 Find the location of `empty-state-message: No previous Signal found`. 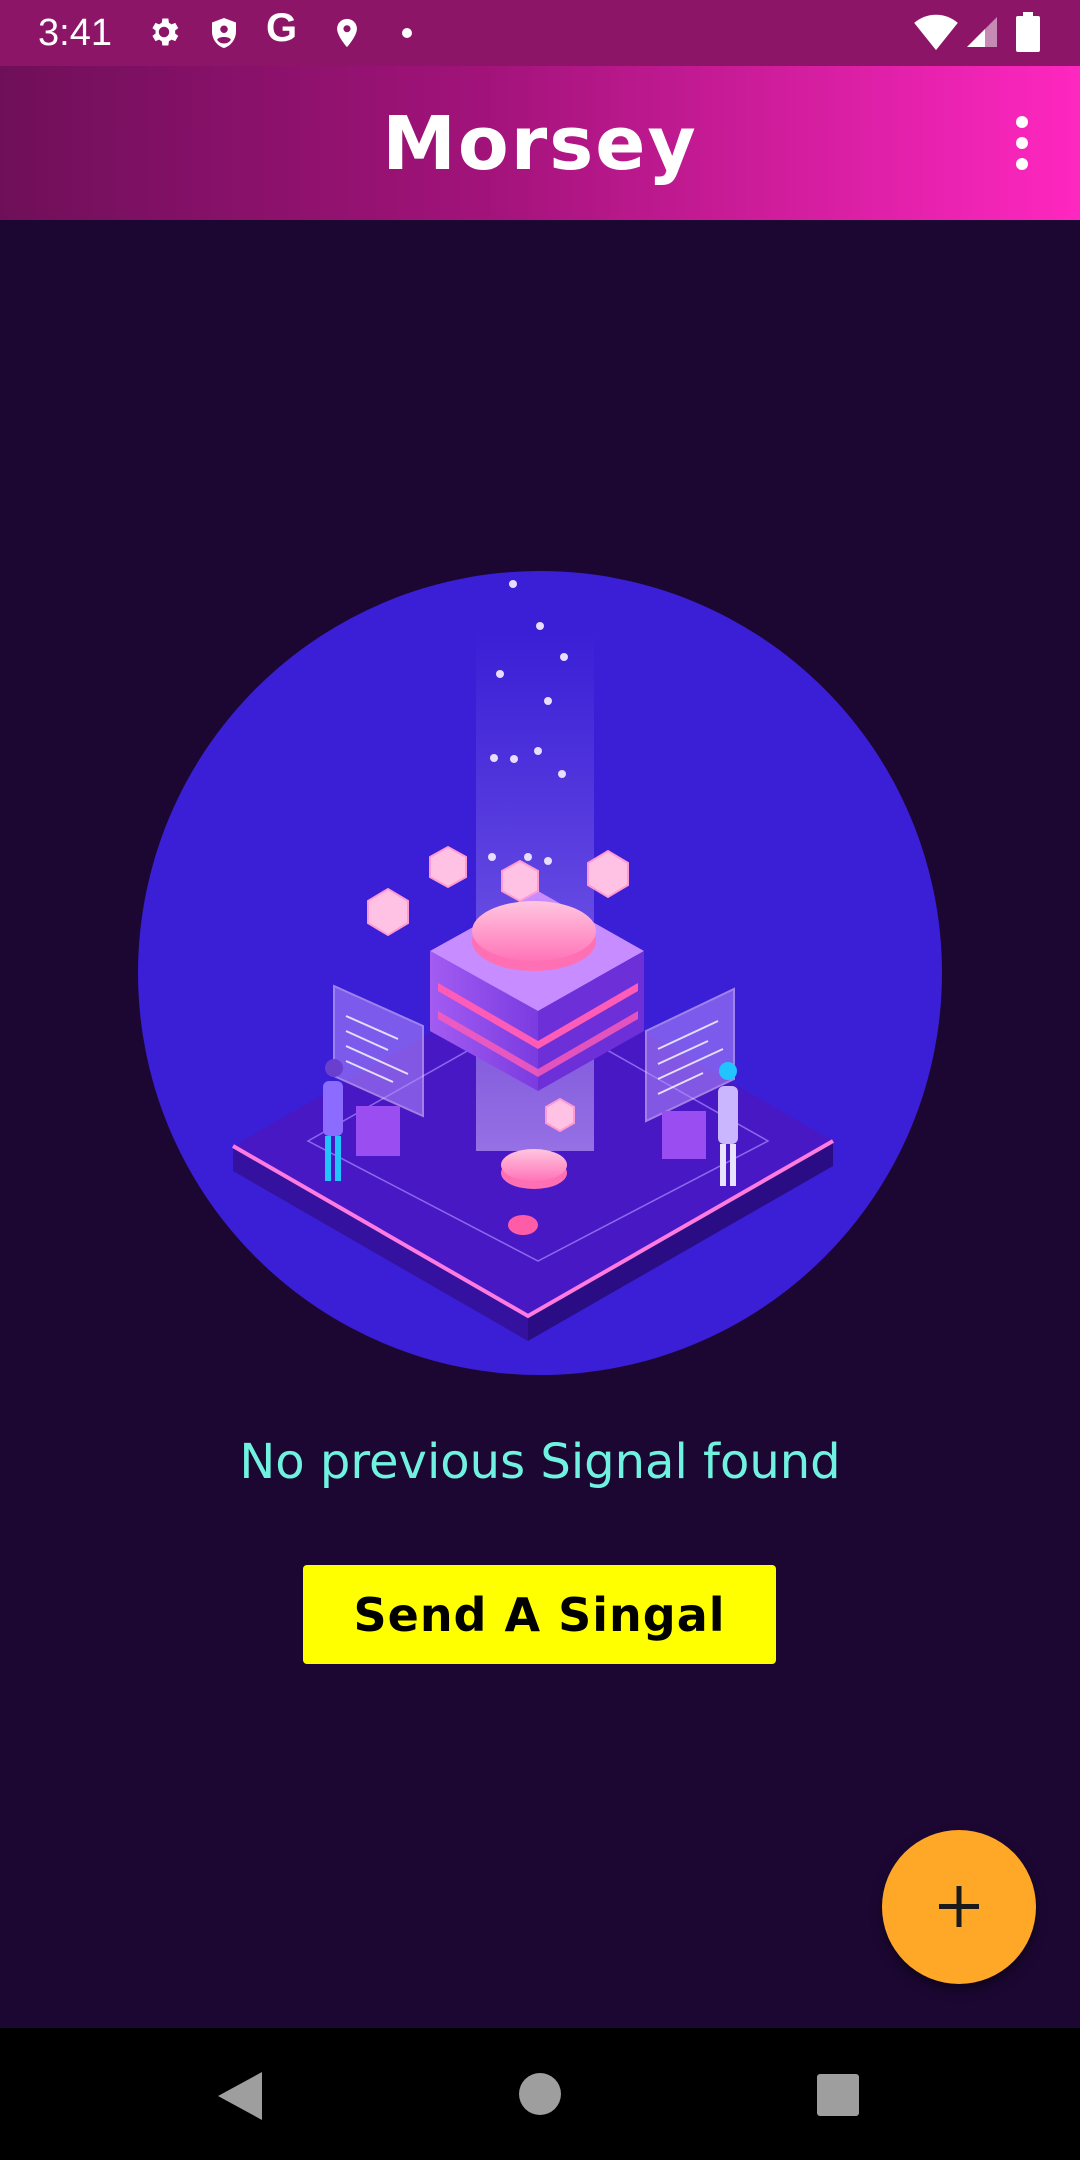

empty-state-message: No previous Signal found is located at coordinates (540, 1462).